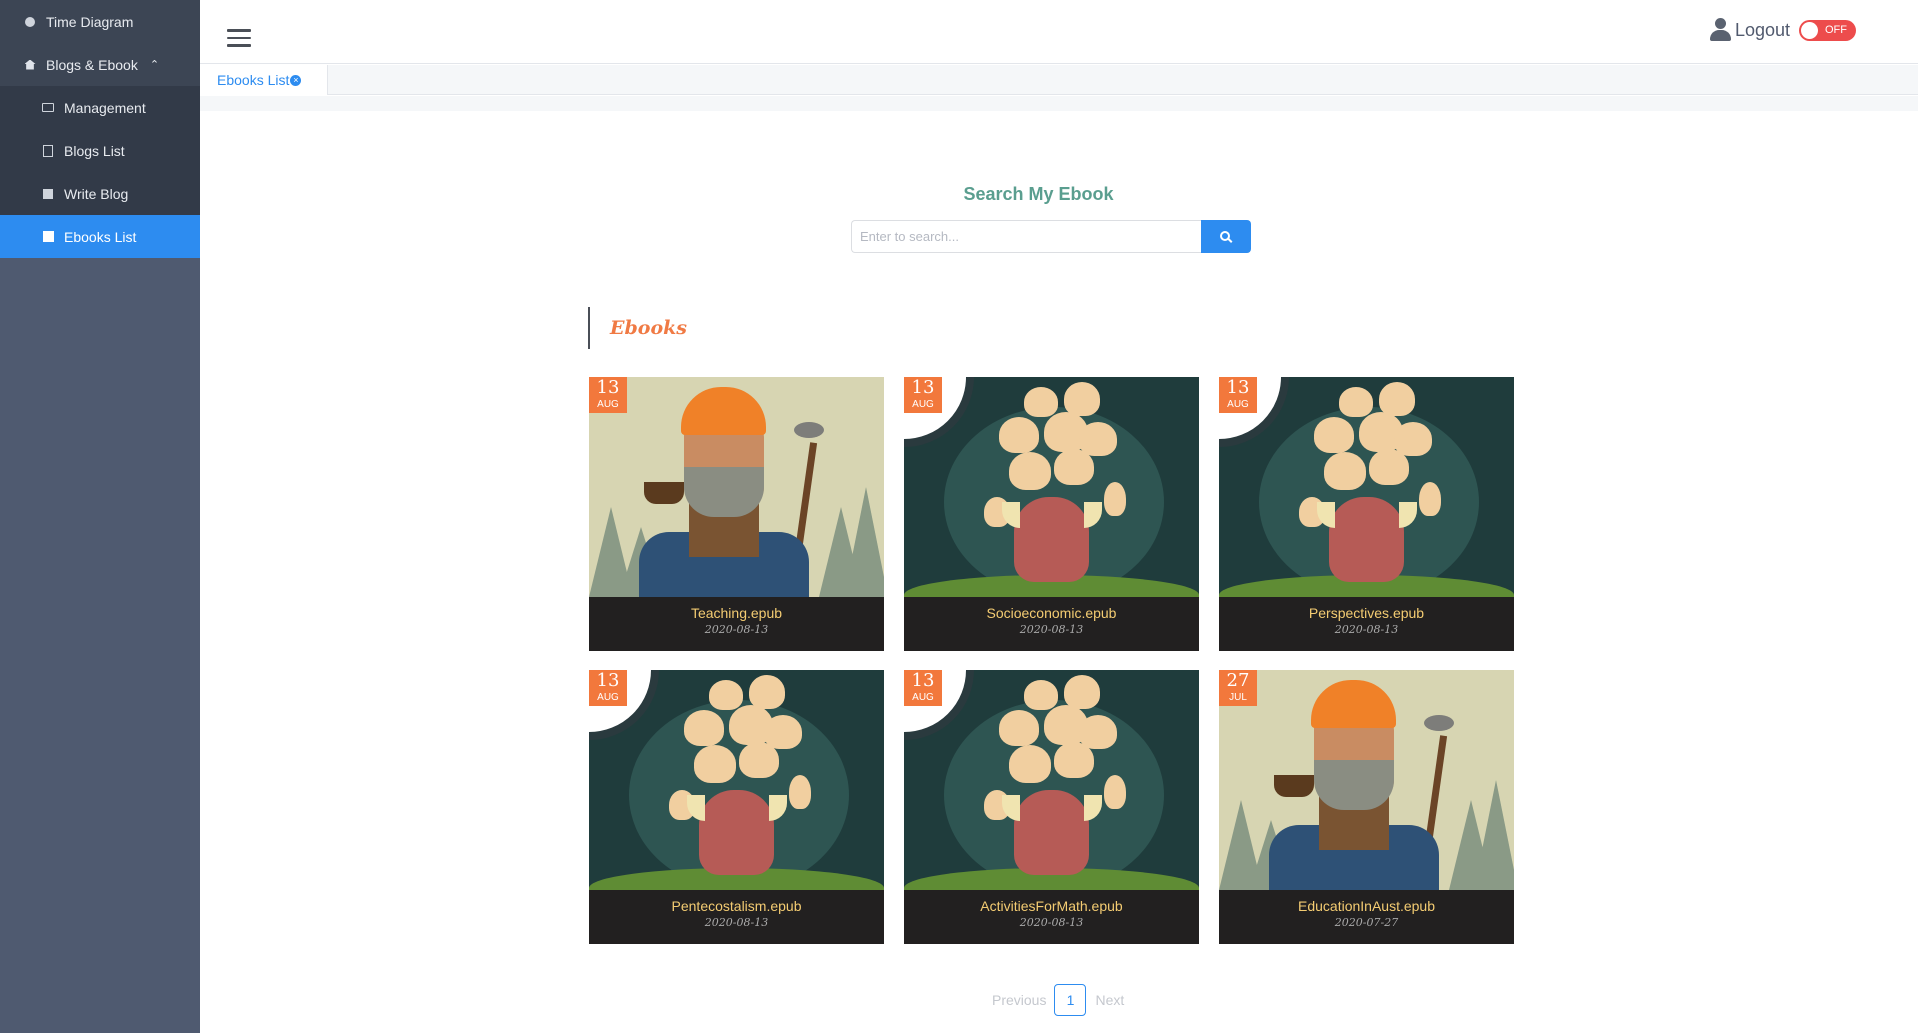 The image size is (1918, 1033). What do you see at coordinates (1051, 906) in the screenshot?
I see `ebook-name: ActivitiesForMath.epub` at bounding box center [1051, 906].